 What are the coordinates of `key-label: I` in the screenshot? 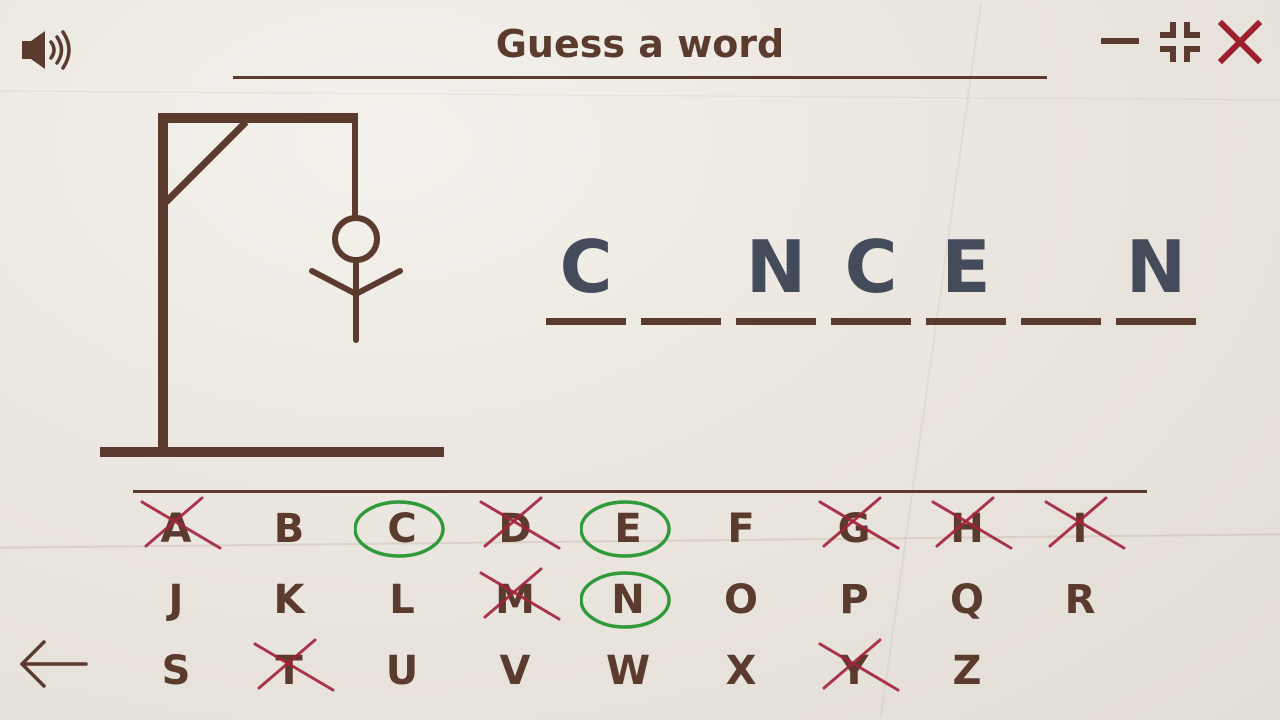 It's located at (1080, 529).